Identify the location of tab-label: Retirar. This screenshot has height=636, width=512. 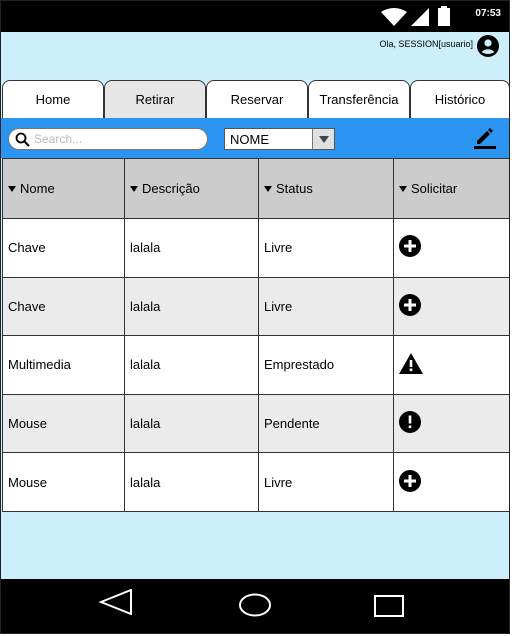
(155, 99).